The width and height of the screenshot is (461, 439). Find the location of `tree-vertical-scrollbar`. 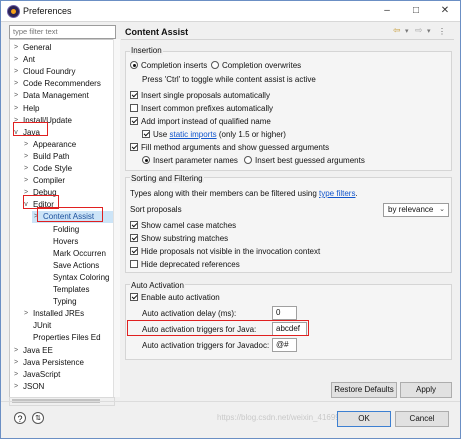

tree-vertical-scrollbar is located at coordinates (116, 218).